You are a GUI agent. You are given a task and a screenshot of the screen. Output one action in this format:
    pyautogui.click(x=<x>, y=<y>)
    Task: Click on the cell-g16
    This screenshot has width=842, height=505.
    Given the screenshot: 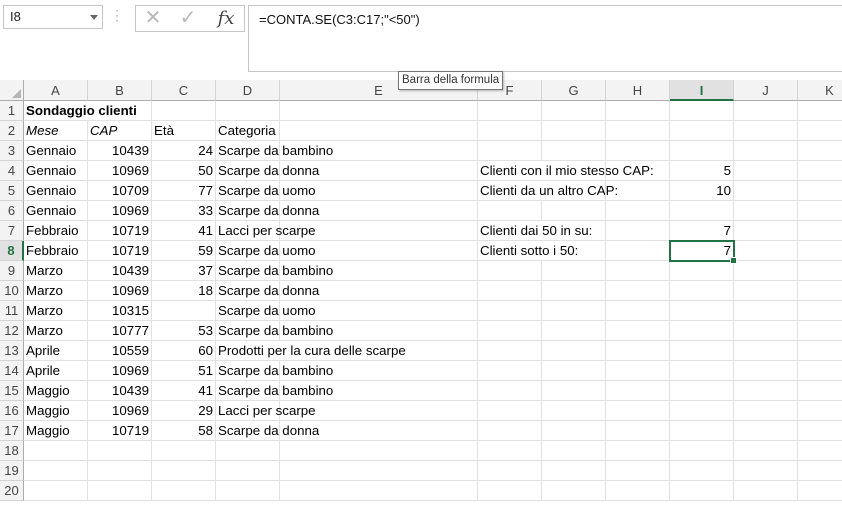 What is the action you would take?
    pyautogui.click(x=574, y=411)
    